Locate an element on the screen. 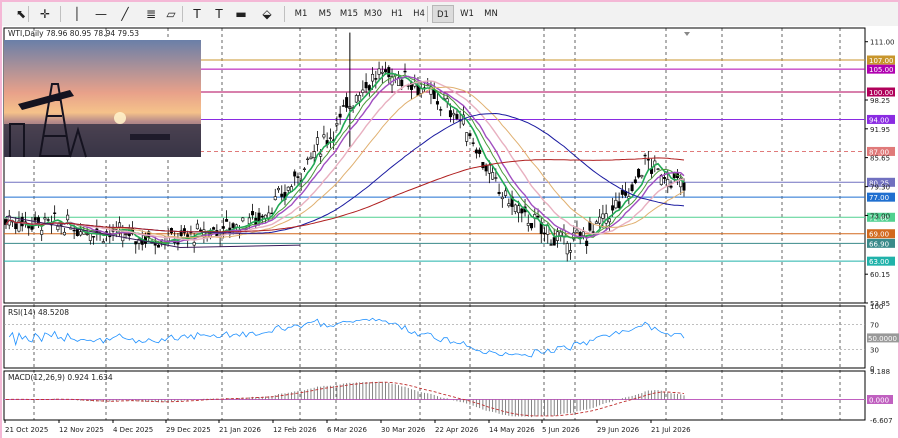 The image size is (900, 438). timeframe-m5: M5 is located at coordinates (325, 14).